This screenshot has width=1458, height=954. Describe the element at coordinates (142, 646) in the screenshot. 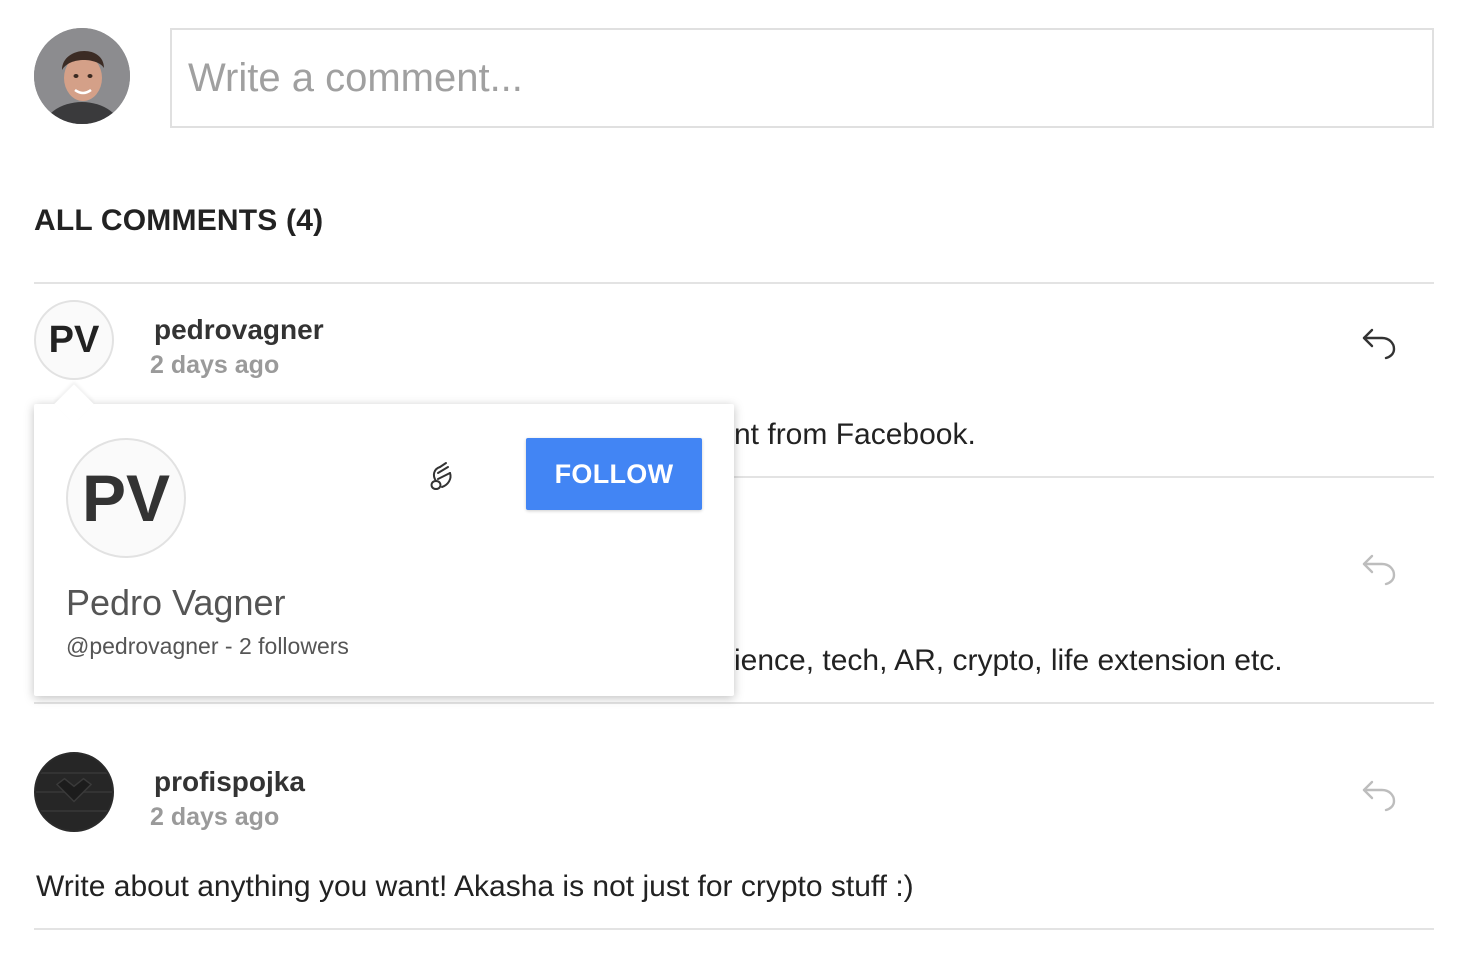

I see `profile-handle: @pedrovagner` at that location.